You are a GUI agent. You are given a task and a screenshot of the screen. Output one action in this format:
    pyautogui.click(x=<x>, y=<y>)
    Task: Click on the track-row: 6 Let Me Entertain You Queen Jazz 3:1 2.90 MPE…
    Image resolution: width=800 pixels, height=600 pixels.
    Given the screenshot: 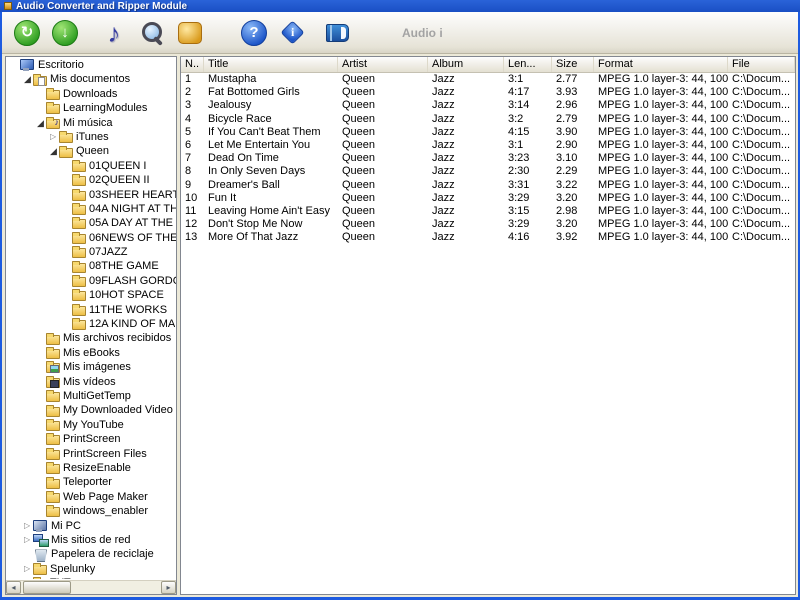 What is the action you would take?
    pyautogui.click(x=488, y=145)
    